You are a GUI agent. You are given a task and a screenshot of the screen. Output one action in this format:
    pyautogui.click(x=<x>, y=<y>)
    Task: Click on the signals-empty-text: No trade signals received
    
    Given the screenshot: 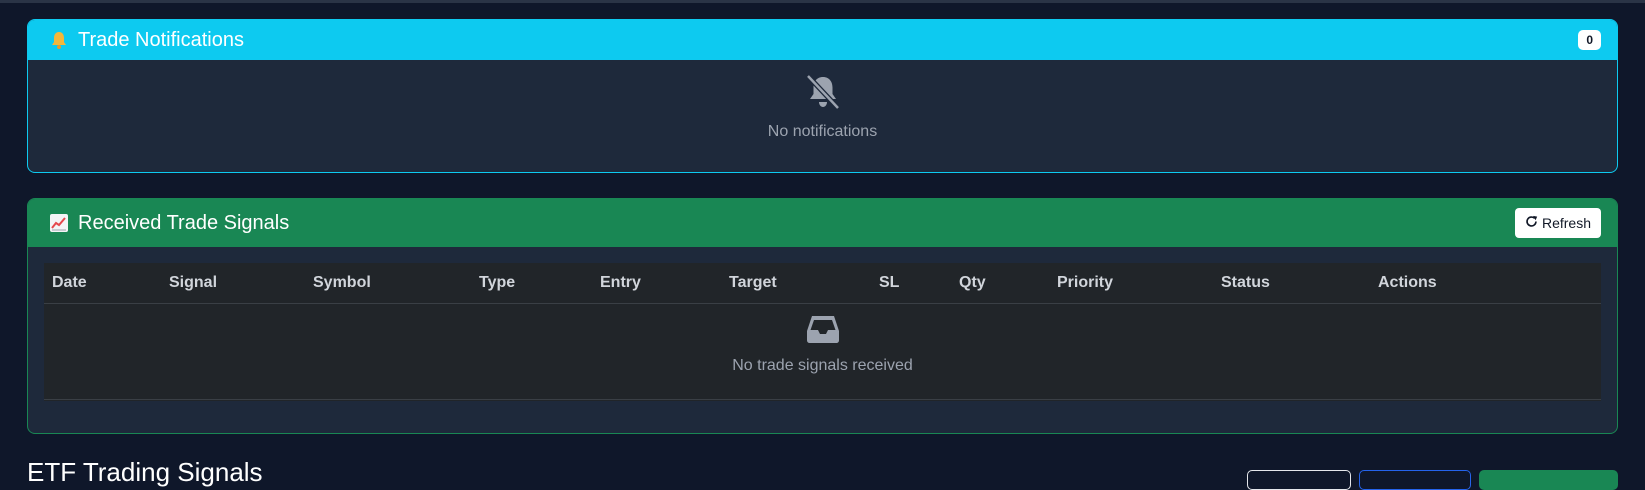 What is the action you would take?
    pyautogui.click(x=822, y=365)
    